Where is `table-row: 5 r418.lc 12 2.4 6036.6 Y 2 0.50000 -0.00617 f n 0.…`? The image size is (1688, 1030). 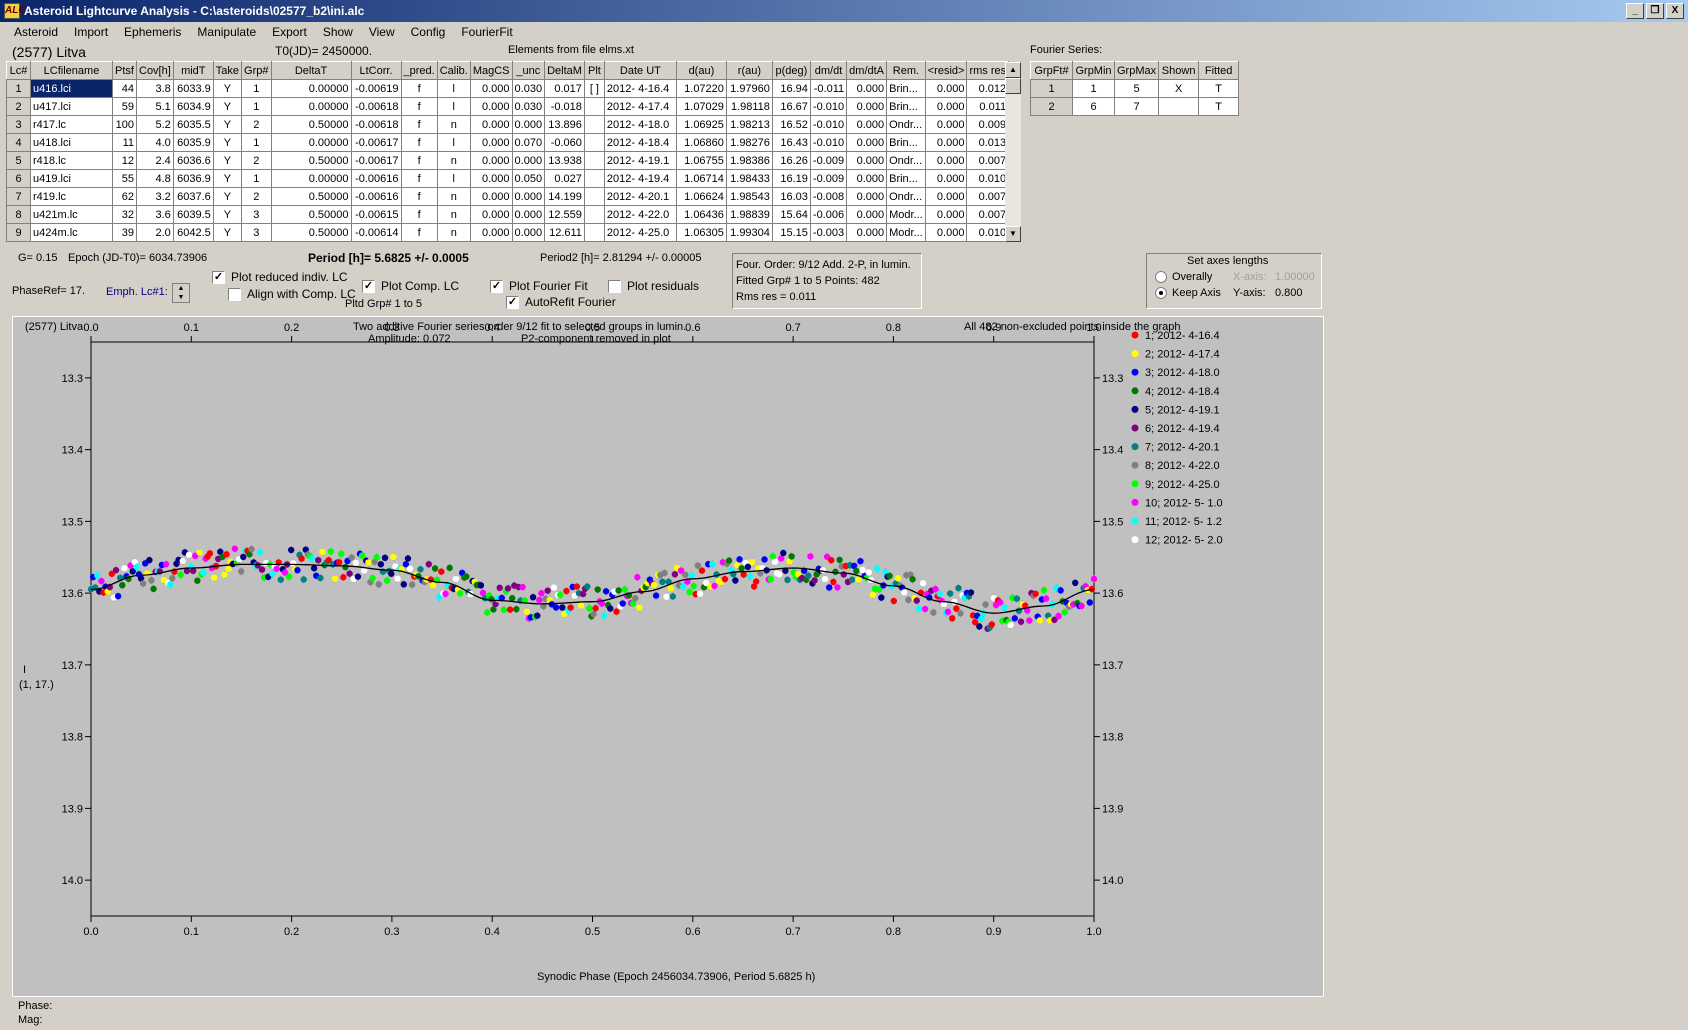 table-row: 5 r418.lc 12 2.4 6036.6 Y 2 0.50000 -0.00617 f n 0.… is located at coordinates (508, 160).